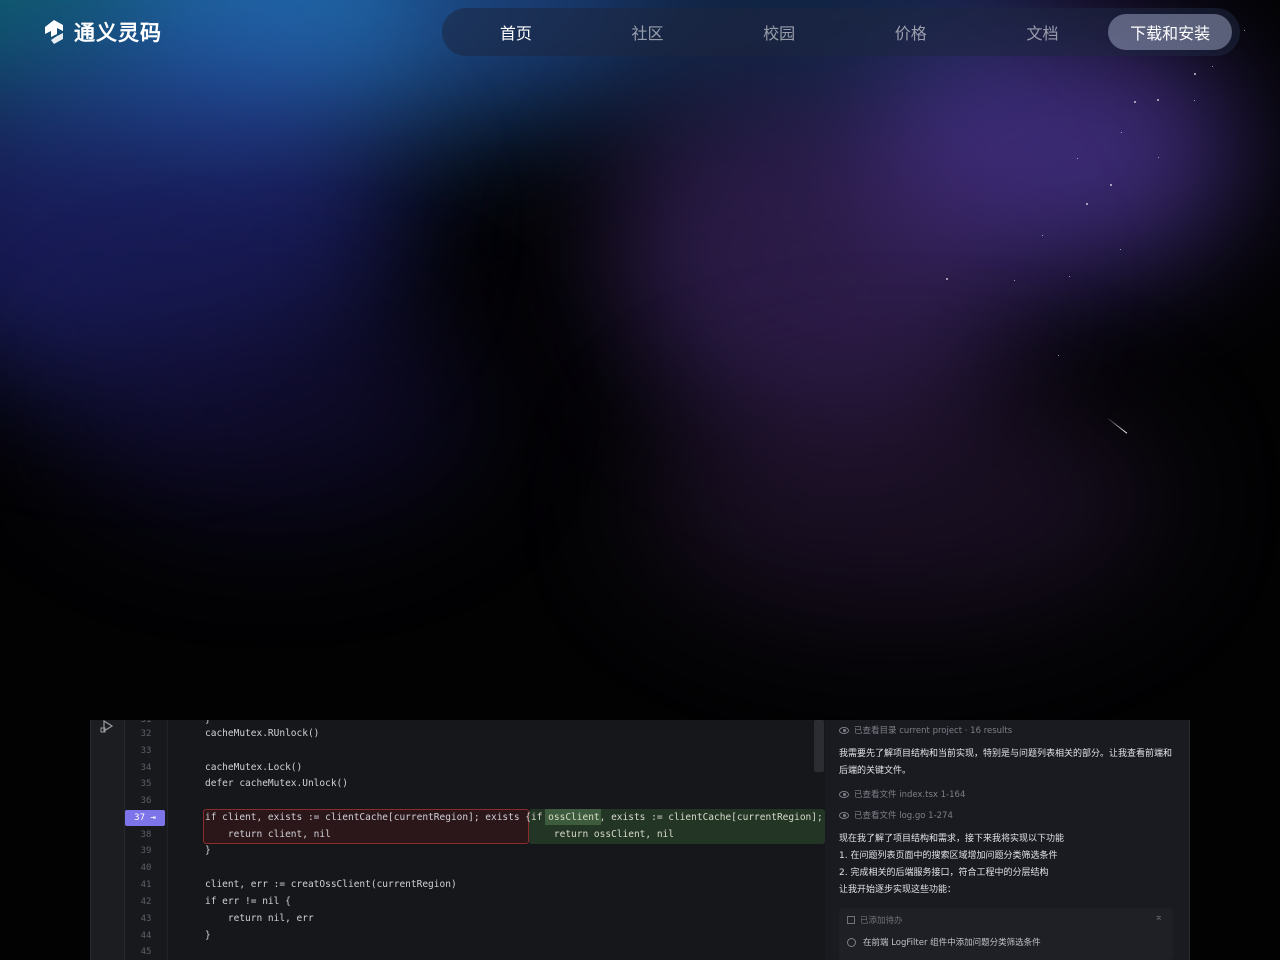  I want to click on line-number-current: 37 ⇥, so click(145, 818).